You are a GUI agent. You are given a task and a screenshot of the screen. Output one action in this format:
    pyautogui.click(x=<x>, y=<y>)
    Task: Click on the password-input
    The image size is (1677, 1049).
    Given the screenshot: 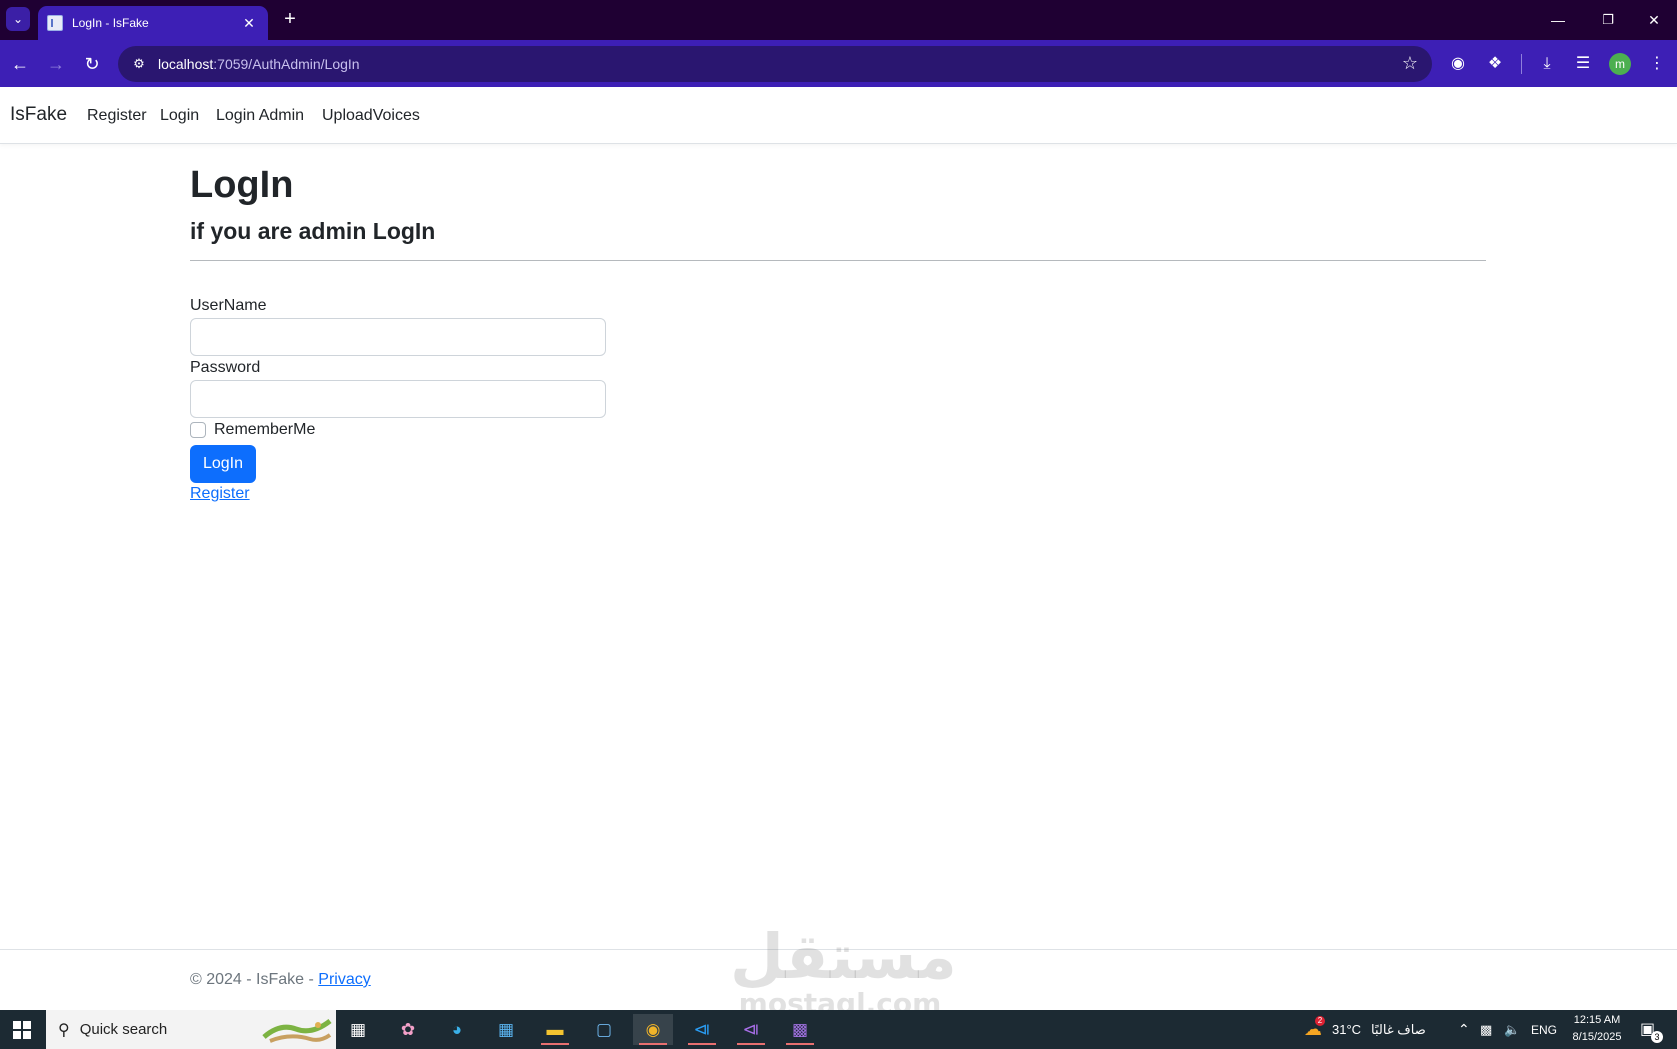 What is the action you would take?
    pyautogui.click(x=398, y=399)
    